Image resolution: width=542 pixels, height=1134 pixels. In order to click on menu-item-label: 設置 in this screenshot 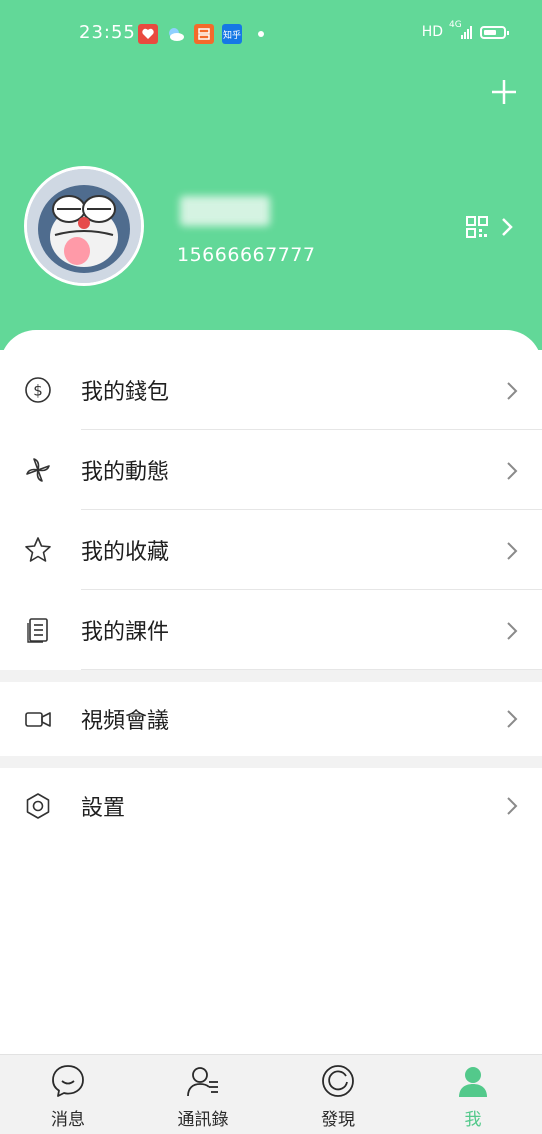, I will do `click(103, 808)`.